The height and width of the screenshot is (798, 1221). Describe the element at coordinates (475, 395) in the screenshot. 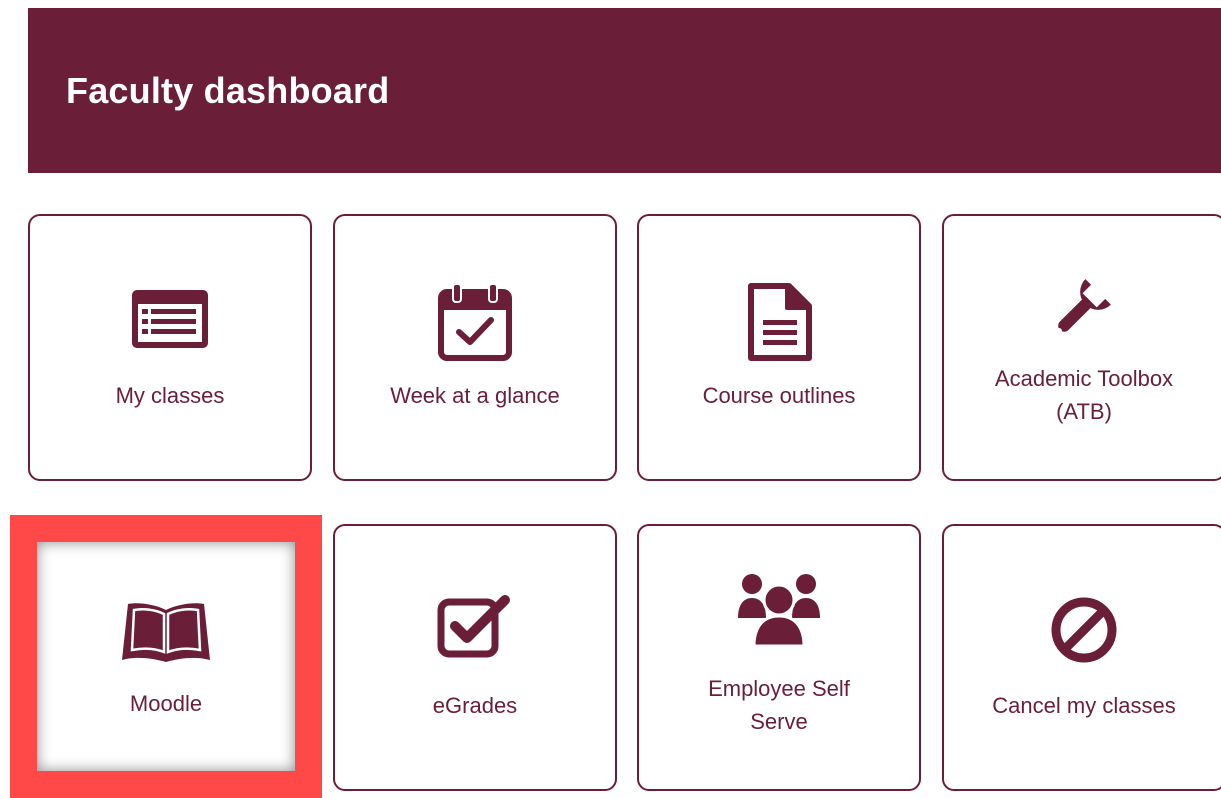

I see `tile-label: Week at a glance` at that location.